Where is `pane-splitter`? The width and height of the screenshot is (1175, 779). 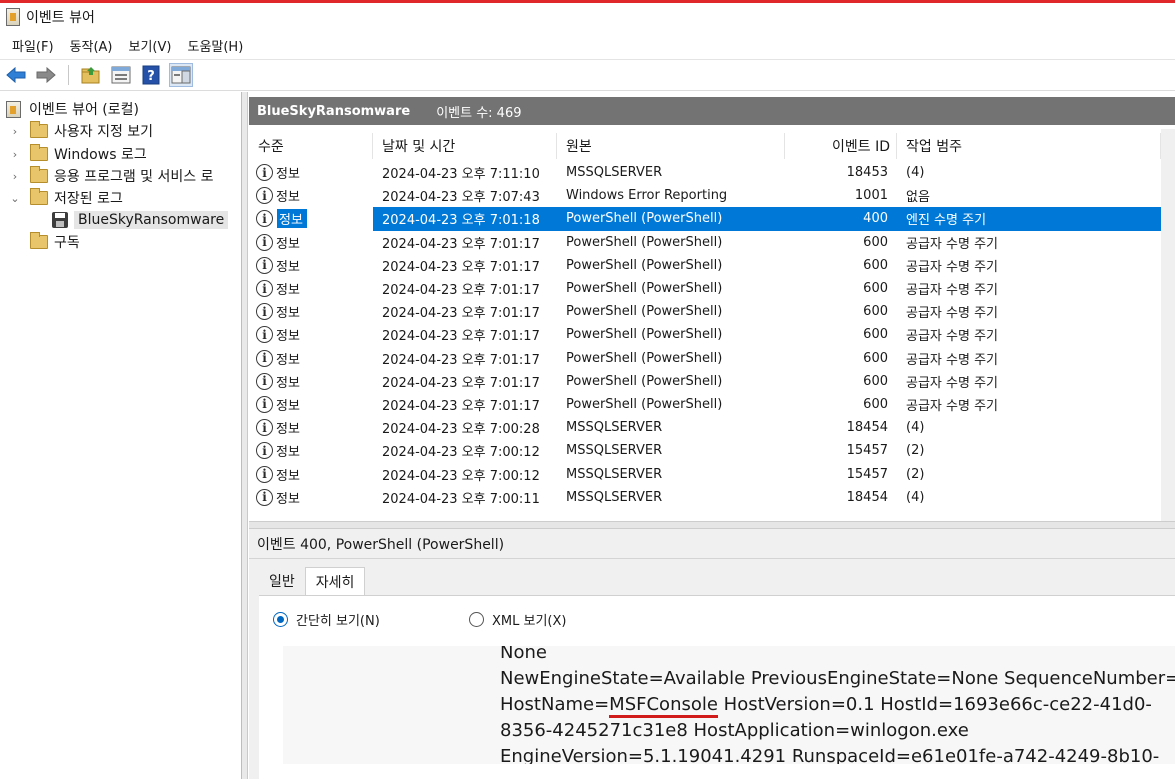 pane-splitter is located at coordinates (245, 435).